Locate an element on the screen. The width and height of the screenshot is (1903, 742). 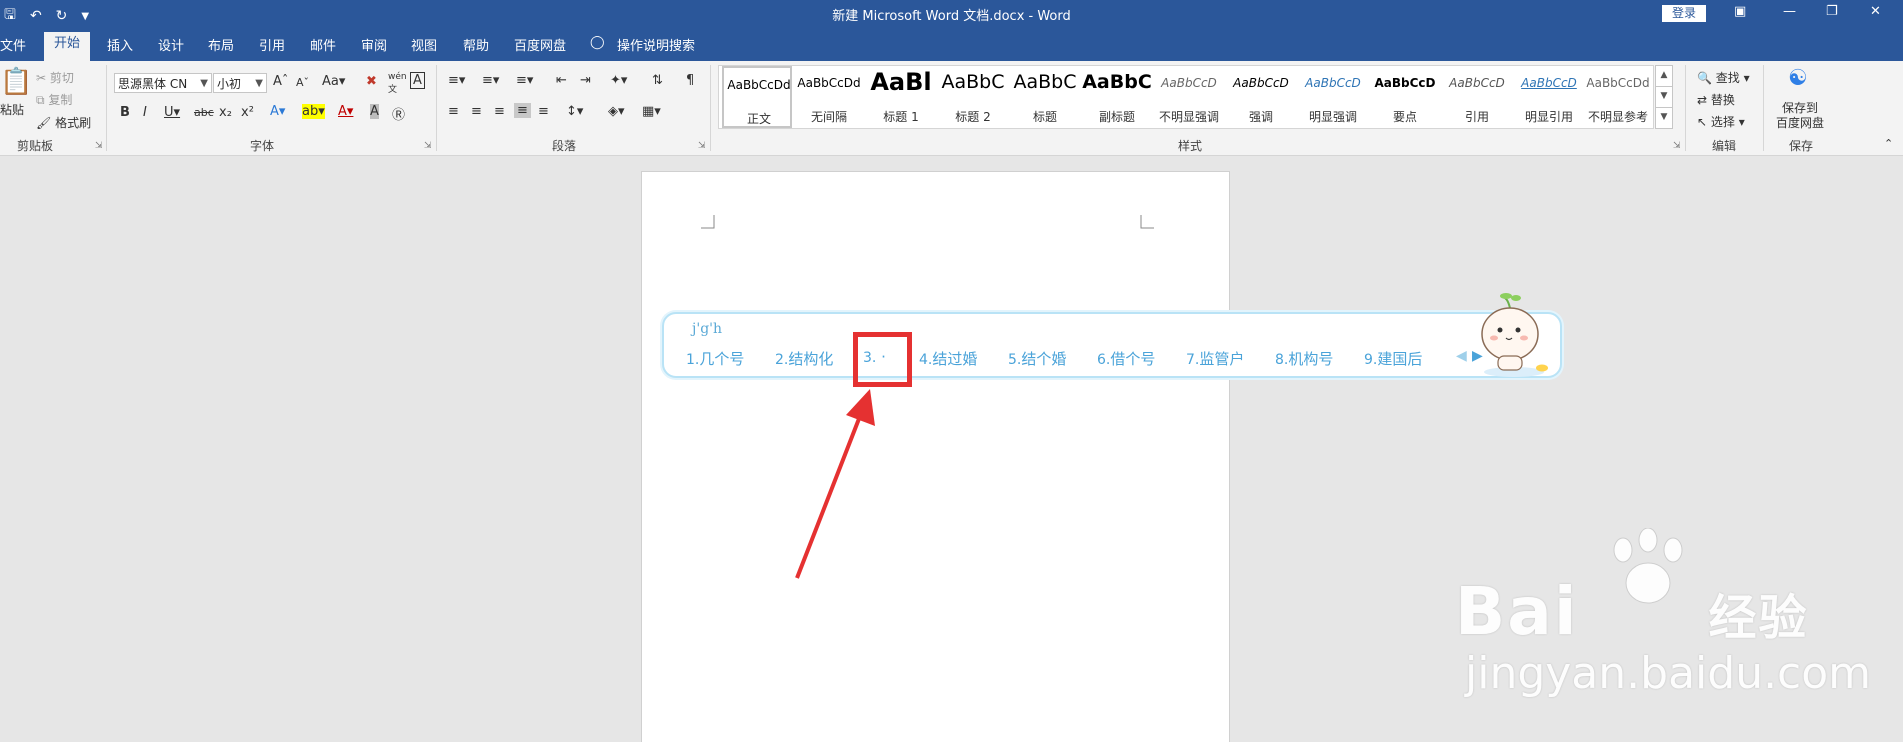
ribbon-display-icon: ▣ is located at coordinates (1740, 11).